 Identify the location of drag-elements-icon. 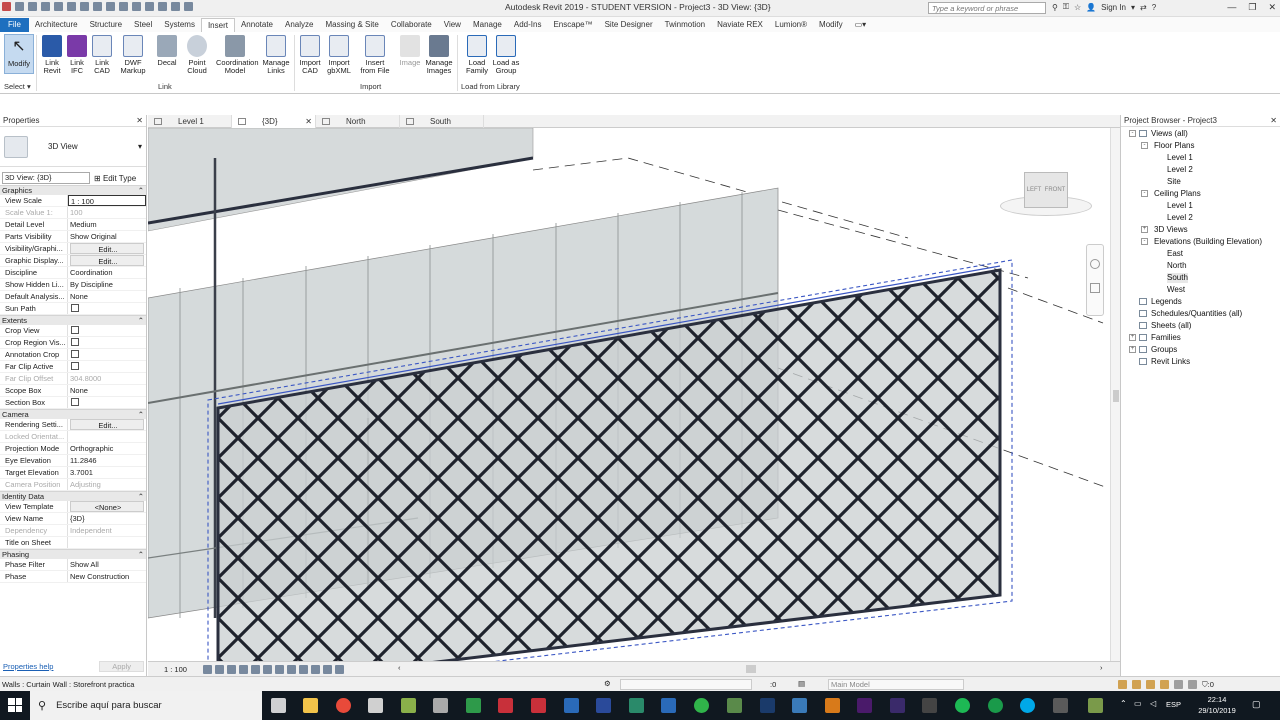
(1178, 684).